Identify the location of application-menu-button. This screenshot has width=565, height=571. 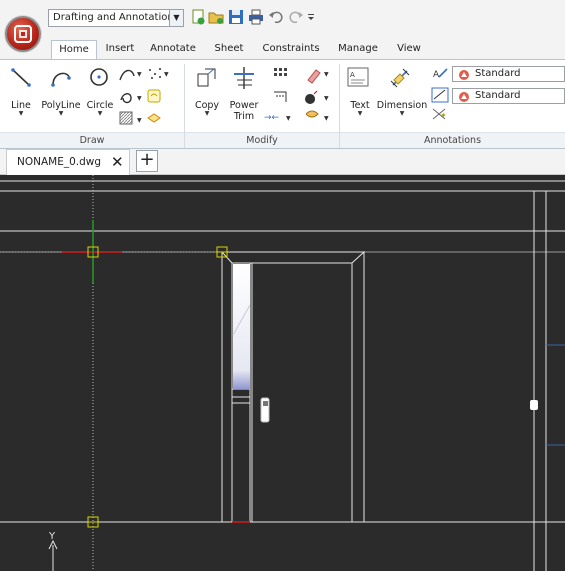
(23, 34).